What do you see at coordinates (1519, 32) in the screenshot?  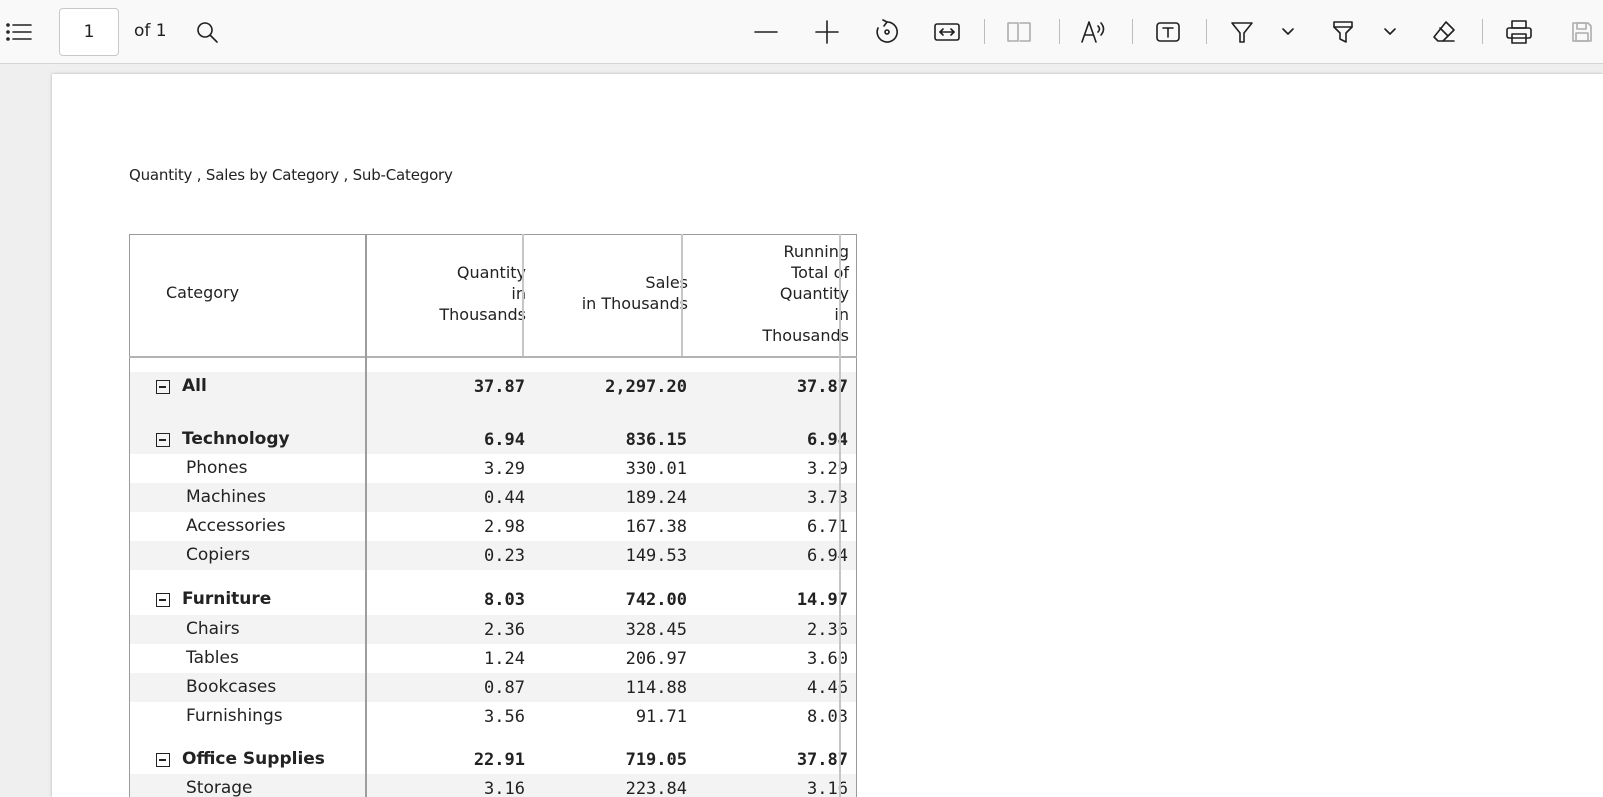 I see `print-icon` at bounding box center [1519, 32].